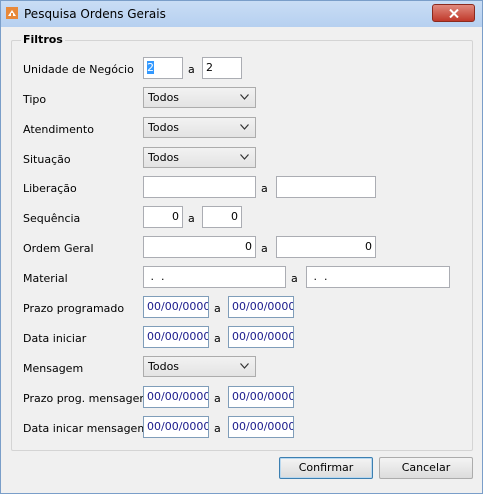  I want to click on close-icon, so click(454, 13).